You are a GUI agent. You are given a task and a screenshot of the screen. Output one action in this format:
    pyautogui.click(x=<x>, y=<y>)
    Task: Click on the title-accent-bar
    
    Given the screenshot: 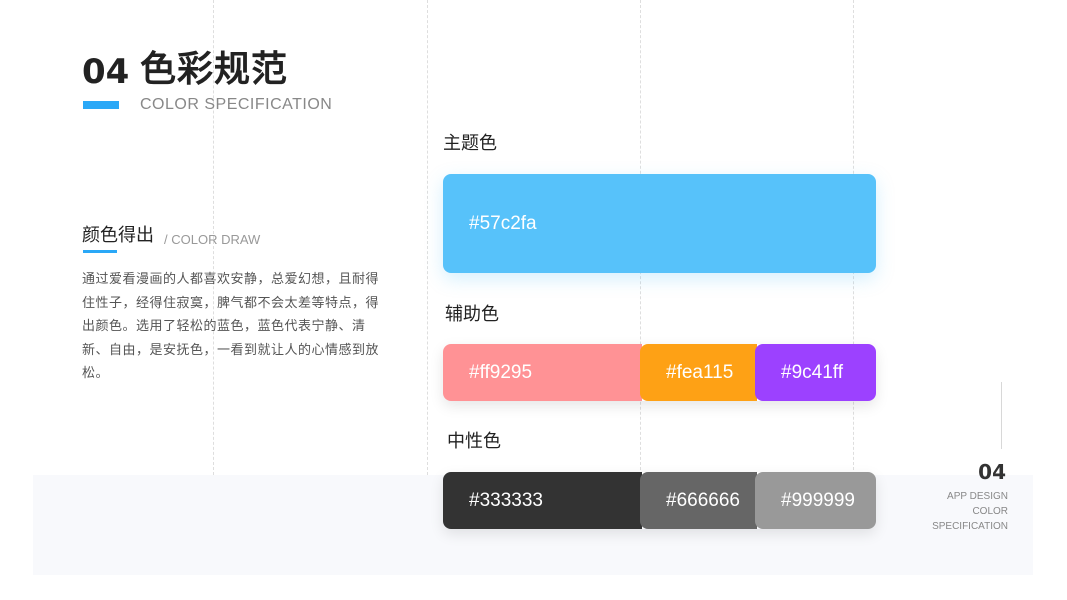 What is the action you would take?
    pyautogui.click(x=101, y=105)
    